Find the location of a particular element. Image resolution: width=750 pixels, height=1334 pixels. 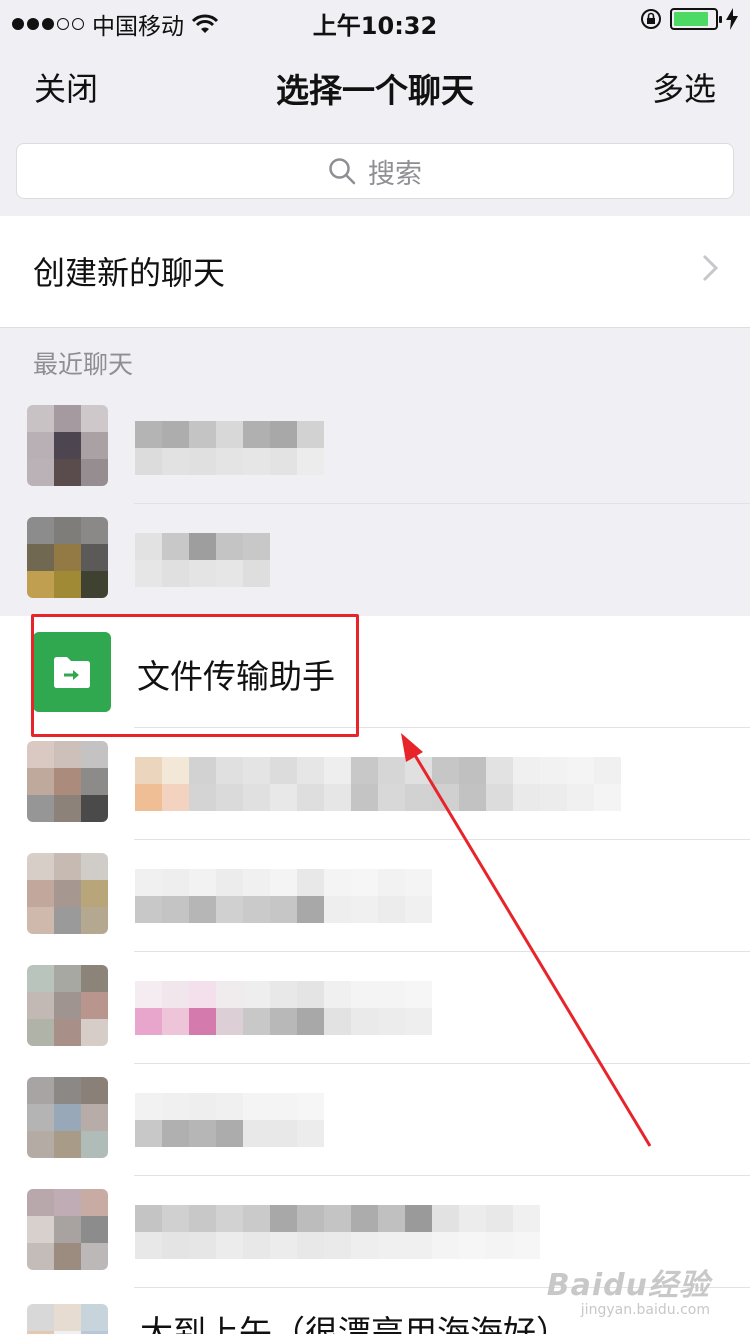

page-title: 选择一个聊天 is located at coordinates (375, 90).